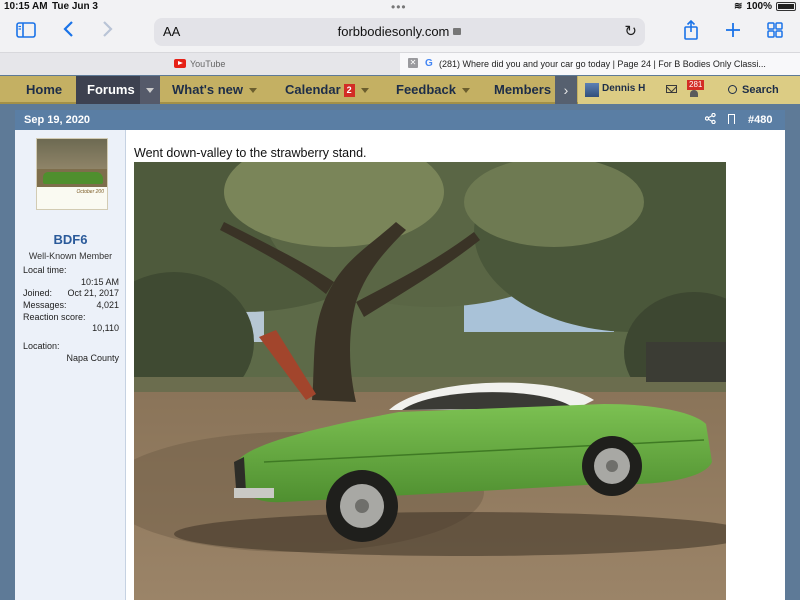  What do you see at coordinates (413, 63) in the screenshot?
I see `close-icon: ✕` at bounding box center [413, 63].